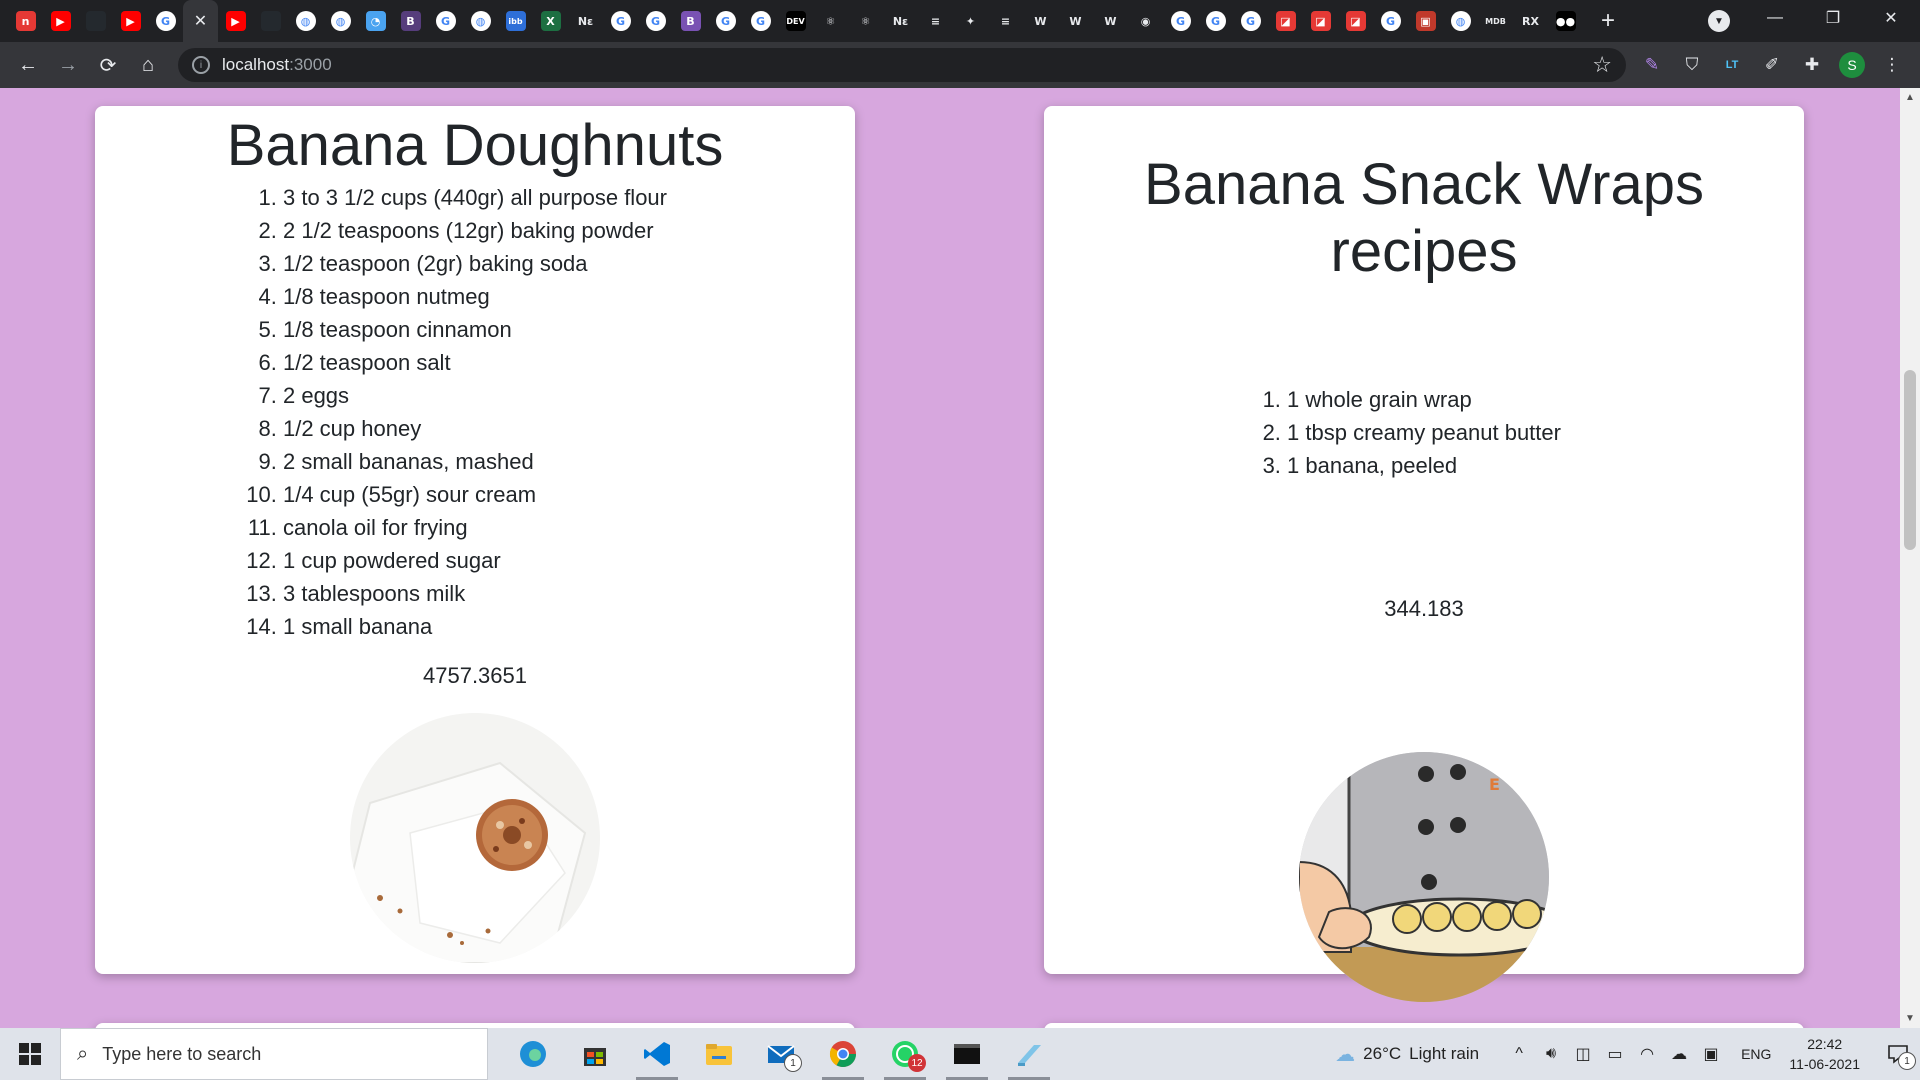  What do you see at coordinates (1910, 558) in the screenshot?
I see `page-scrollbar: ▲ ▼` at bounding box center [1910, 558].